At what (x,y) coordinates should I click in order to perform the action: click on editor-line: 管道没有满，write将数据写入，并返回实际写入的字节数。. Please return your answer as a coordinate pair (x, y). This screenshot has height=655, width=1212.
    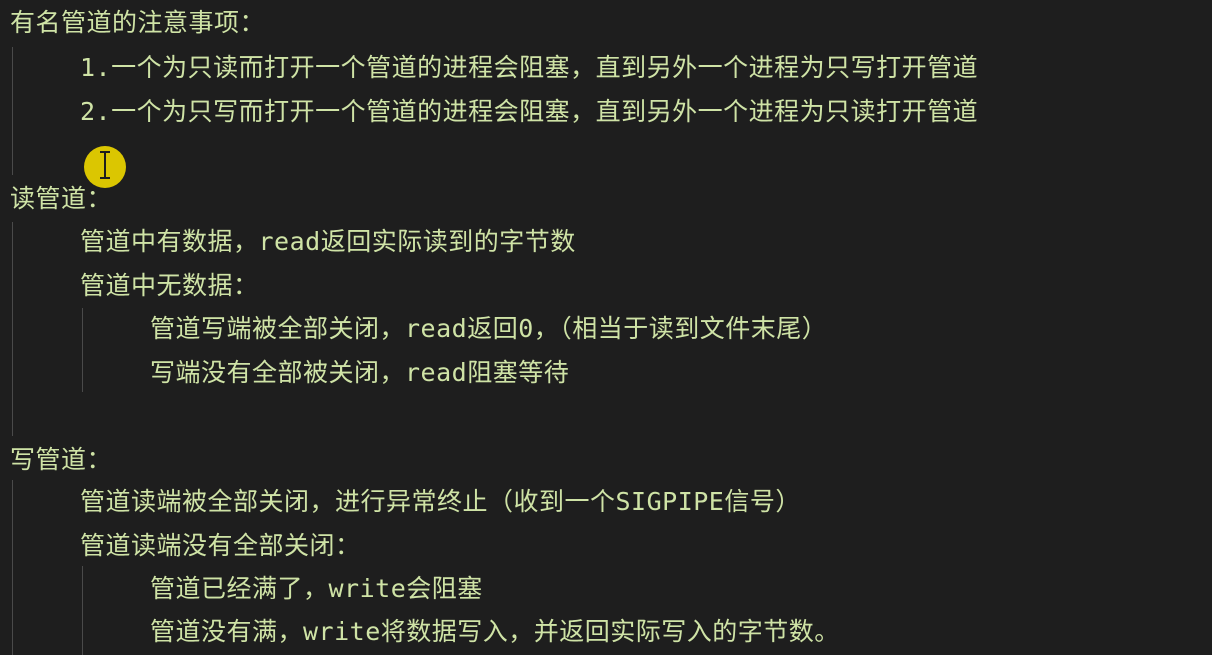
    Looking at the image, I should click on (606, 631).